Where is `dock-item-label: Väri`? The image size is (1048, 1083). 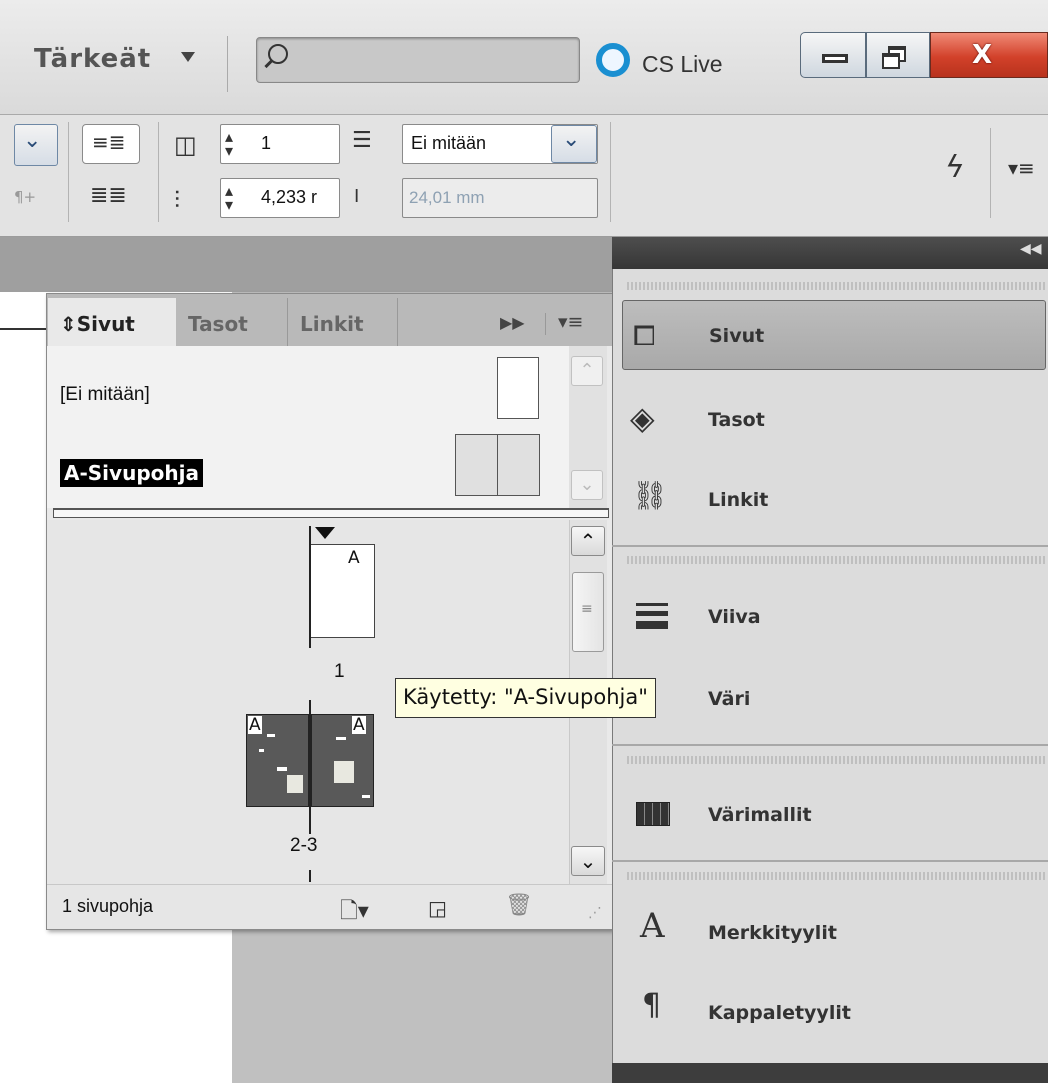
dock-item-label: Väri is located at coordinates (729, 699).